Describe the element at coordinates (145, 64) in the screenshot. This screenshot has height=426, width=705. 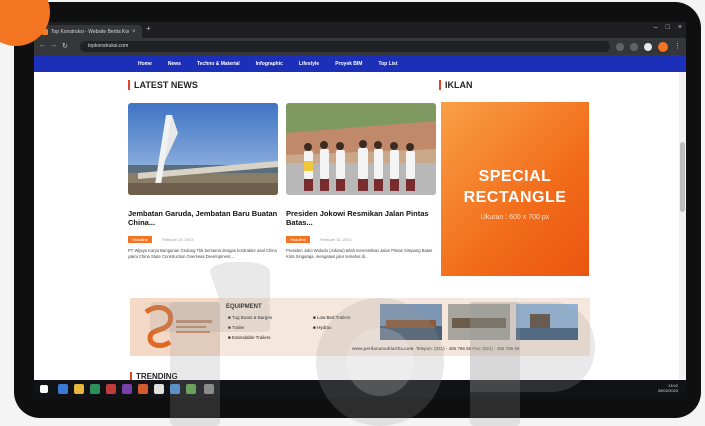
I see `nav-item-home: Home` at that location.